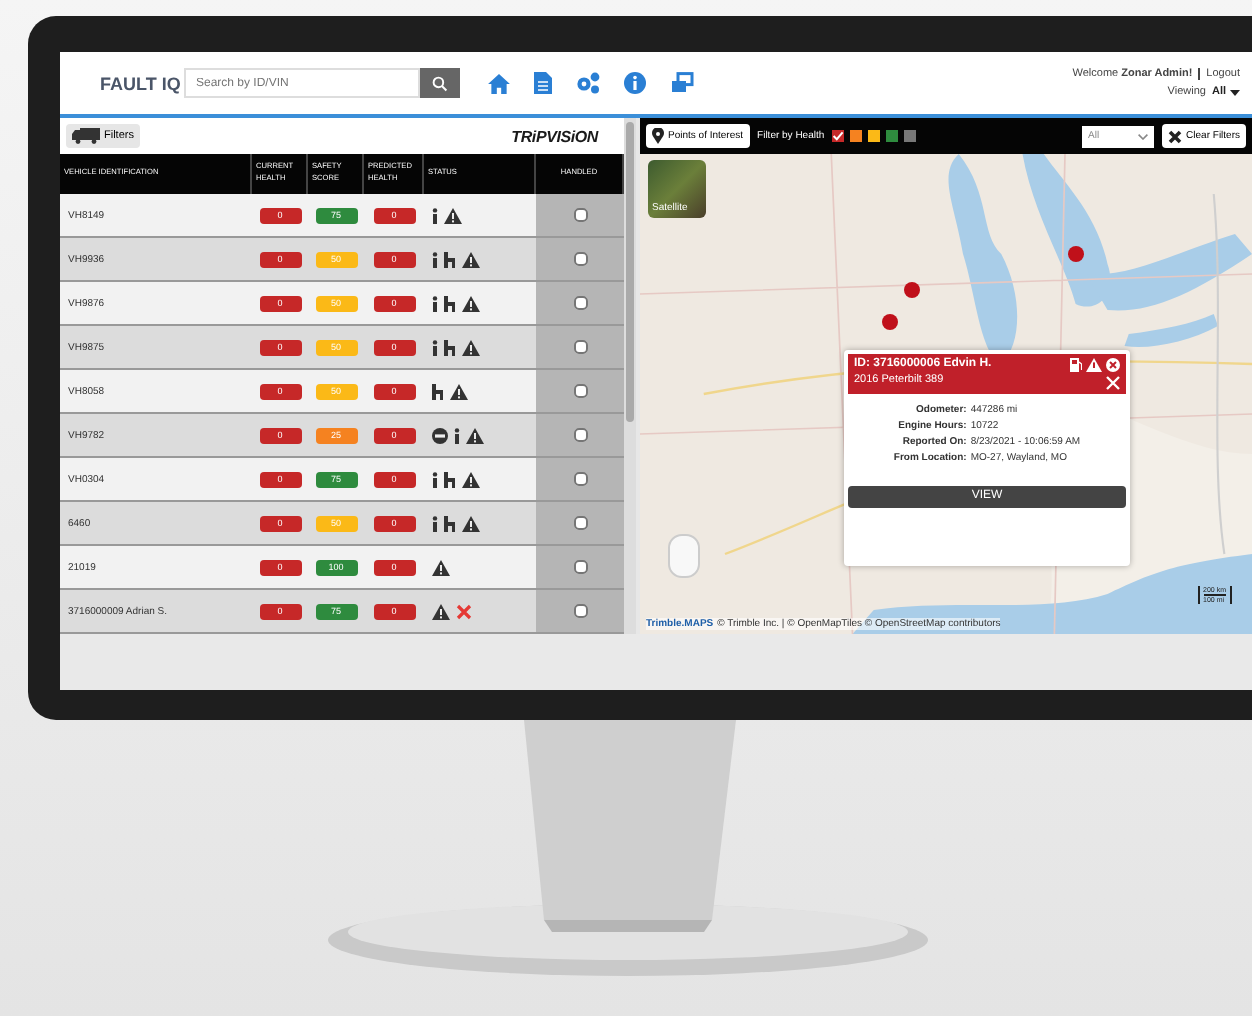 The image size is (1252, 1016). I want to click on search-icon, so click(440, 83).